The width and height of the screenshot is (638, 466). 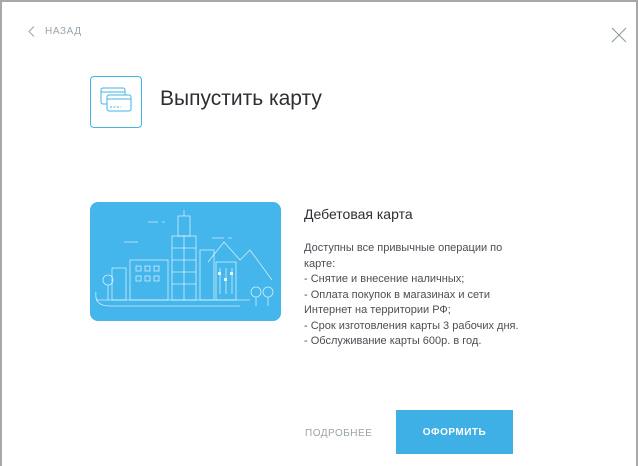 I want to click on description-line: - Обслуживание карты 600р. в год., so click(x=393, y=341).